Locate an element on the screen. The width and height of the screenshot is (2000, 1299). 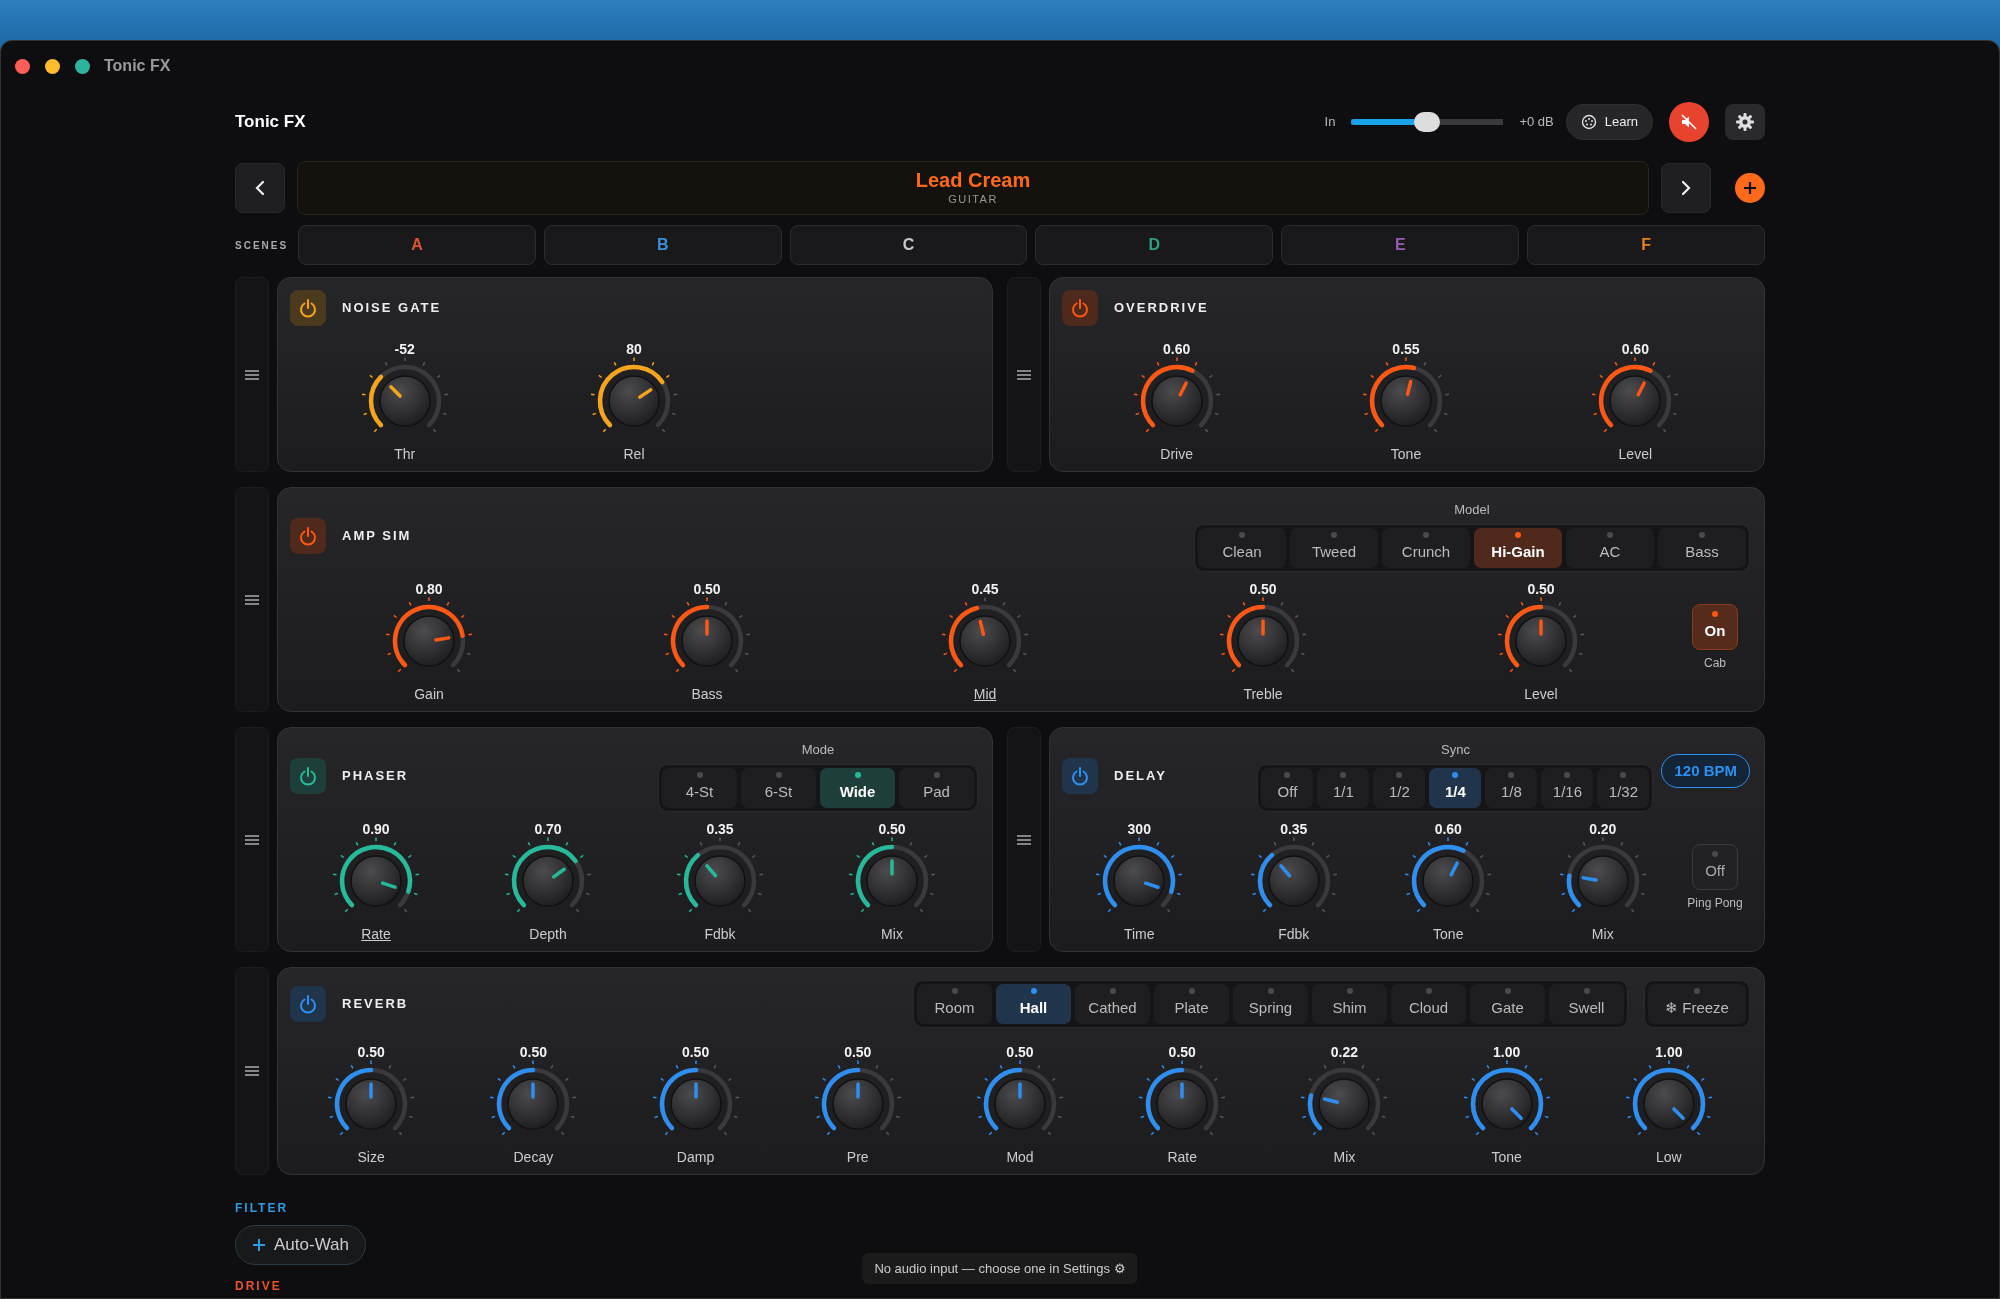
scenes-label: SCENES is located at coordinates (262, 245).